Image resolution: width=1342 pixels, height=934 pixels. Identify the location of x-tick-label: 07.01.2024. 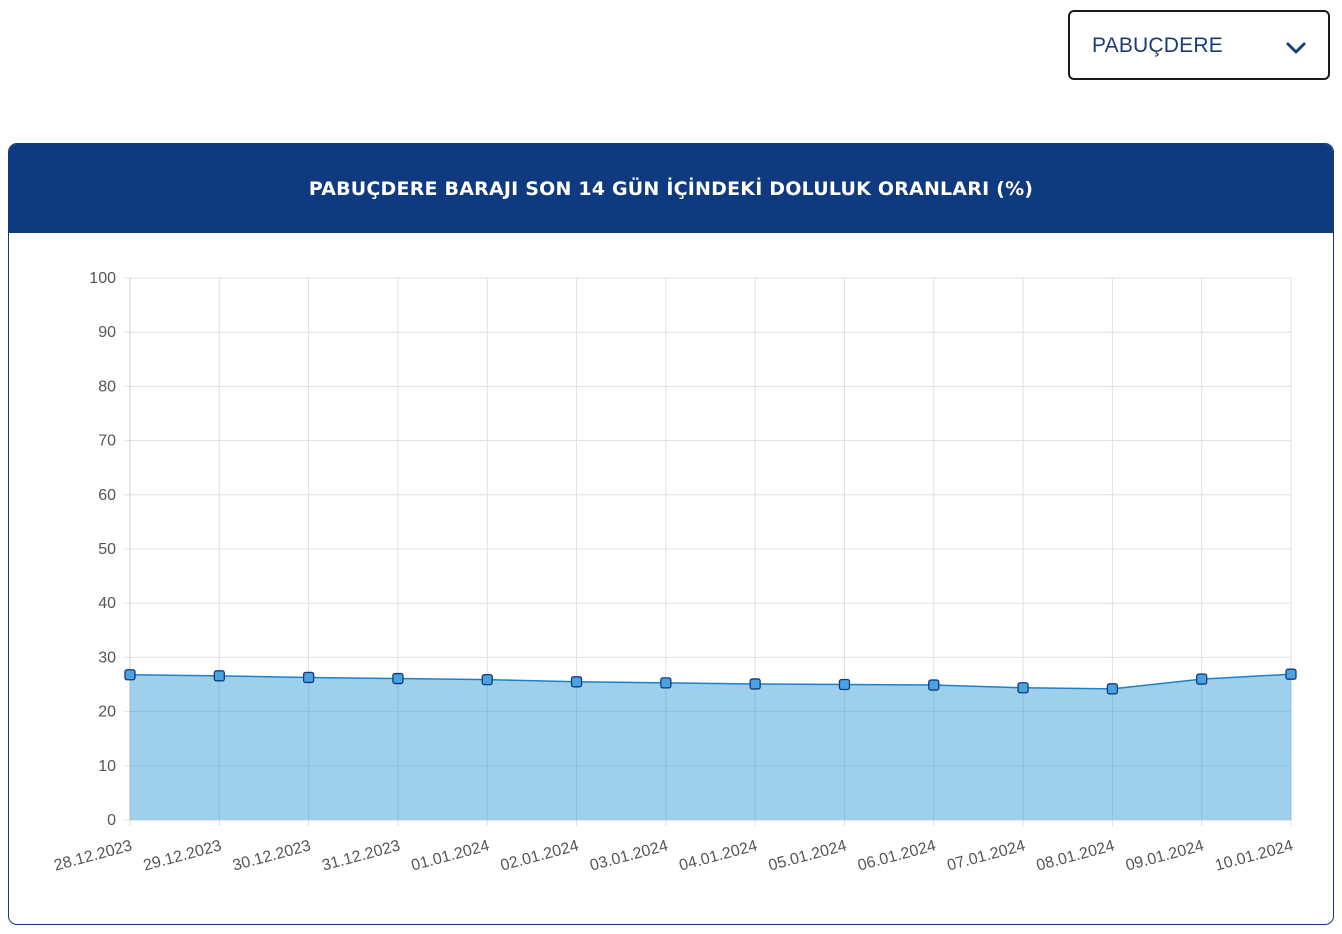
(986, 855).